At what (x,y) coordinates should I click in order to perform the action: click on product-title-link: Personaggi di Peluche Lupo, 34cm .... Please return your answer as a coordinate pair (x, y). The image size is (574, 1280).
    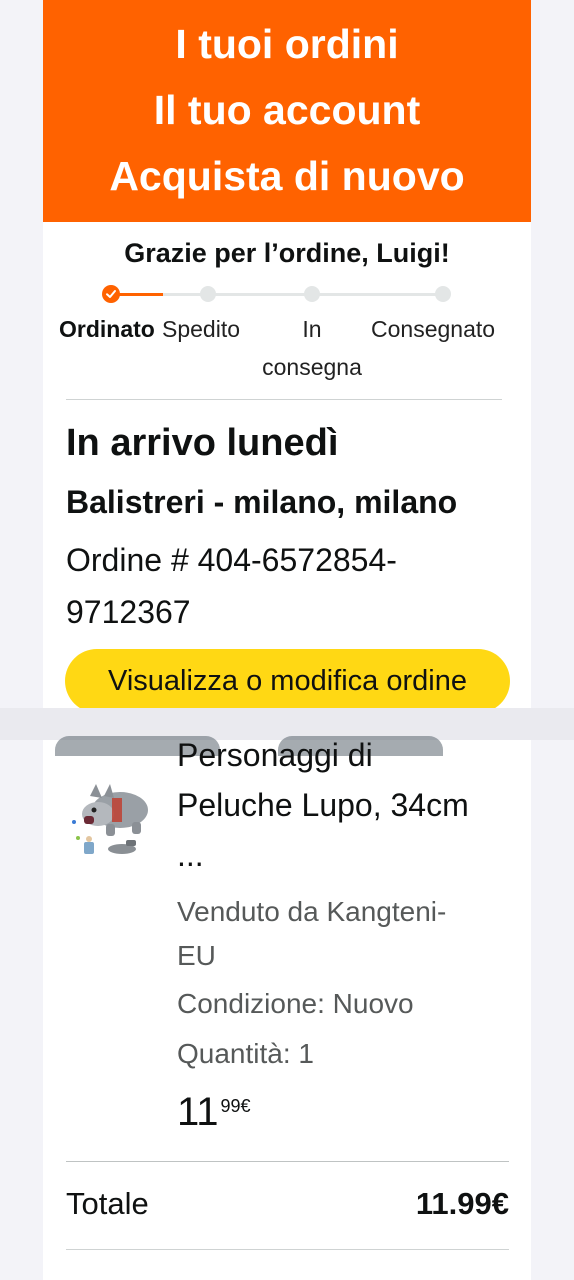
    Looking at the image, I should click on (347, 805).